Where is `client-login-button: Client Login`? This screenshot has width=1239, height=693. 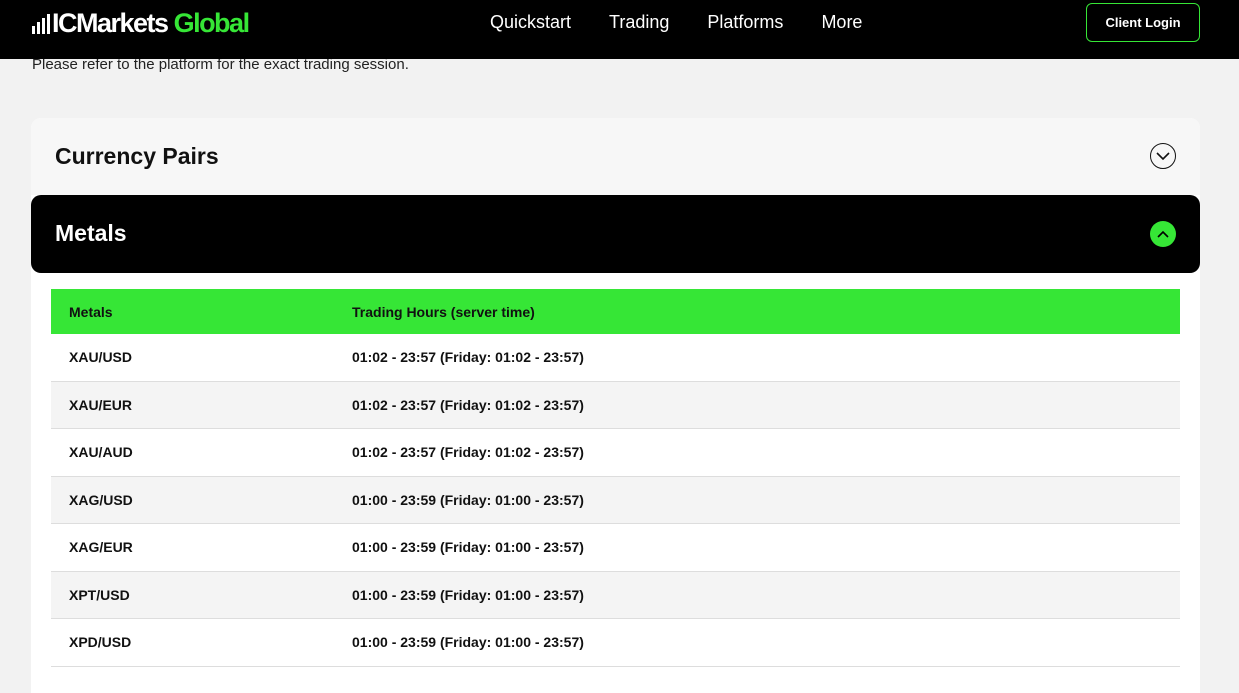
client-login-button: Client Login is located at coordinates (1143, 22).